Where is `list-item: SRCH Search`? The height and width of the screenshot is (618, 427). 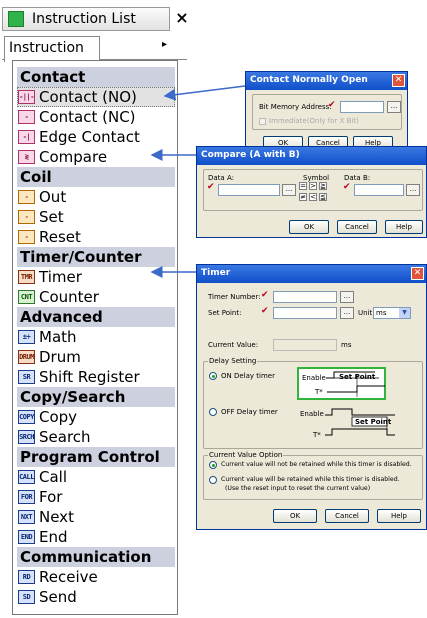
list-item: SRCH Search is located at coordinates (96, 437).